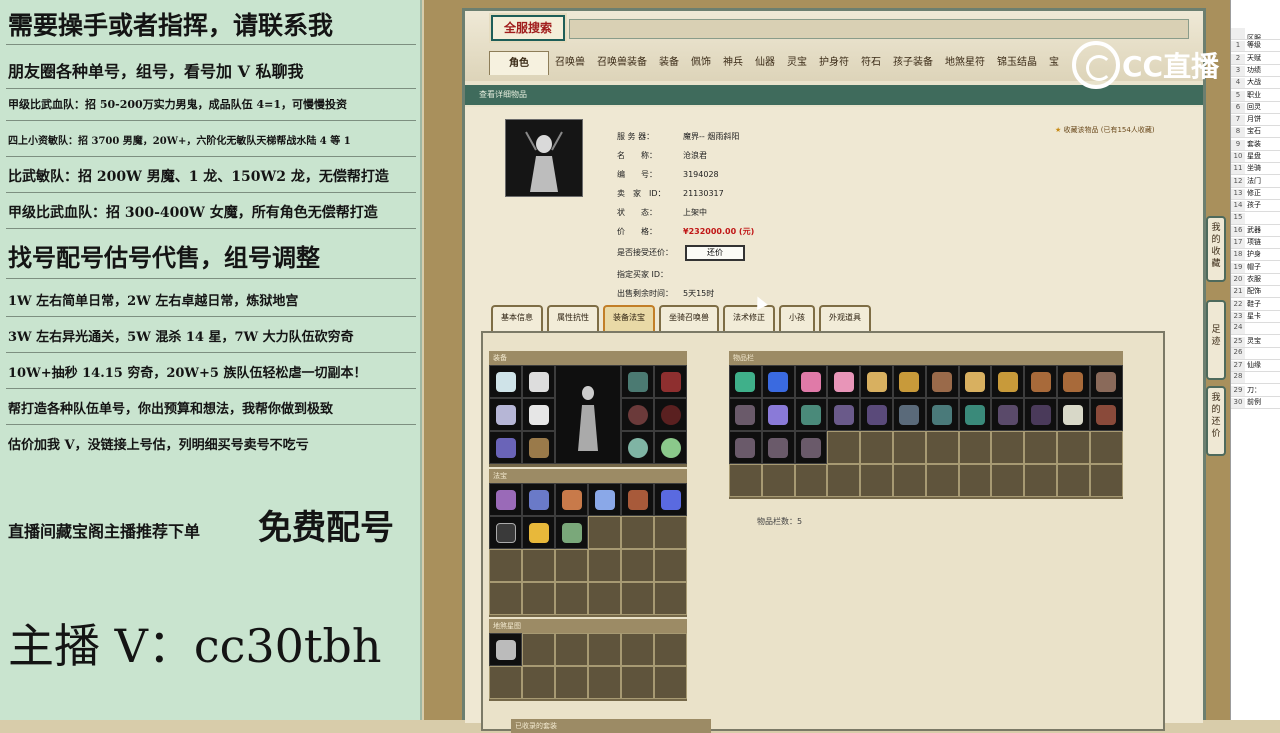 The height and width of the screenshot is (733, 1280). Describe the element at coordinates (1253, 131) in the screenshot. I see `sheet-cell: 宝石` at that location.